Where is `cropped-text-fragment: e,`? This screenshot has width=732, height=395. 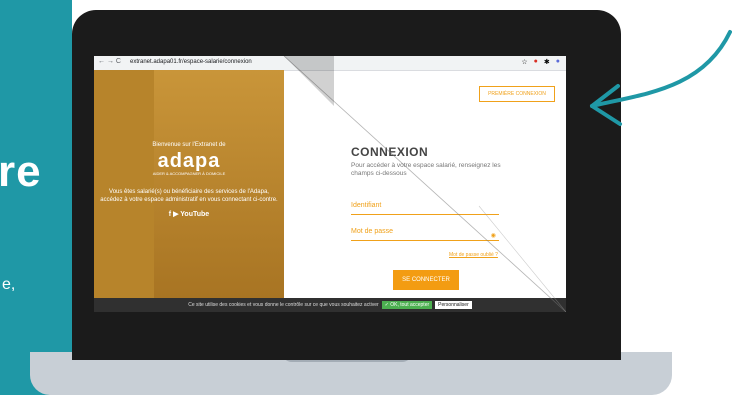
cropped-text-fragment: e, is located at coordinates (9, 284).